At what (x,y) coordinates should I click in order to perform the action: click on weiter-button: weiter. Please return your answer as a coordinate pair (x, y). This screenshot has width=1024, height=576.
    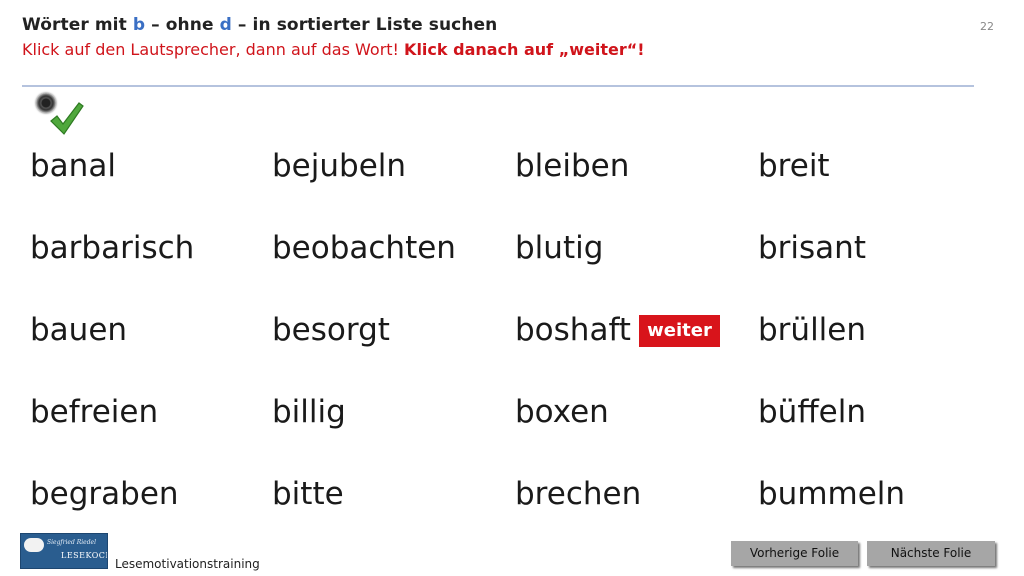
    Looking at the image, I should click on (679, 331).